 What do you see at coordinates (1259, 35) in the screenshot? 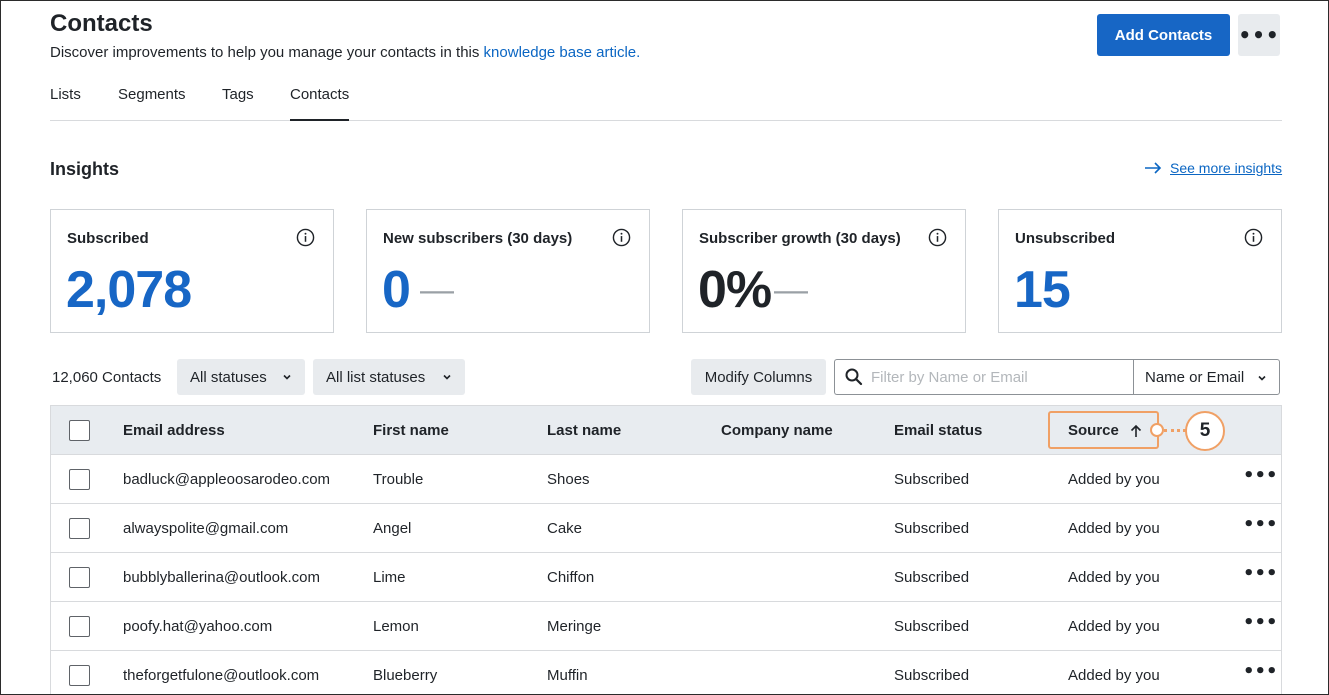
I see `more-options-button: •••` at bounding box center [1259, 35].